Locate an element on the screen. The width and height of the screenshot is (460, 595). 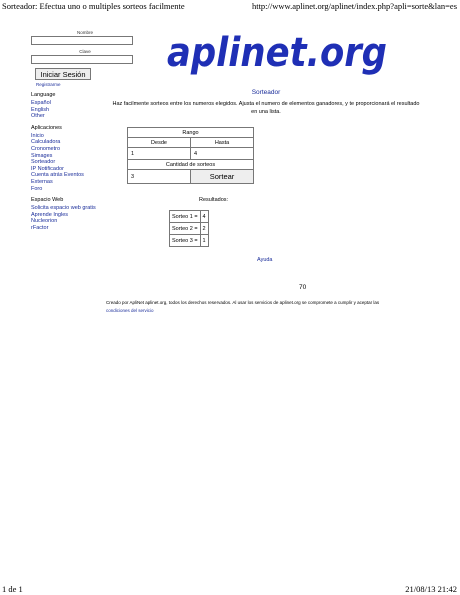
register-link: Registrarme is located at coordinates (87, 84).